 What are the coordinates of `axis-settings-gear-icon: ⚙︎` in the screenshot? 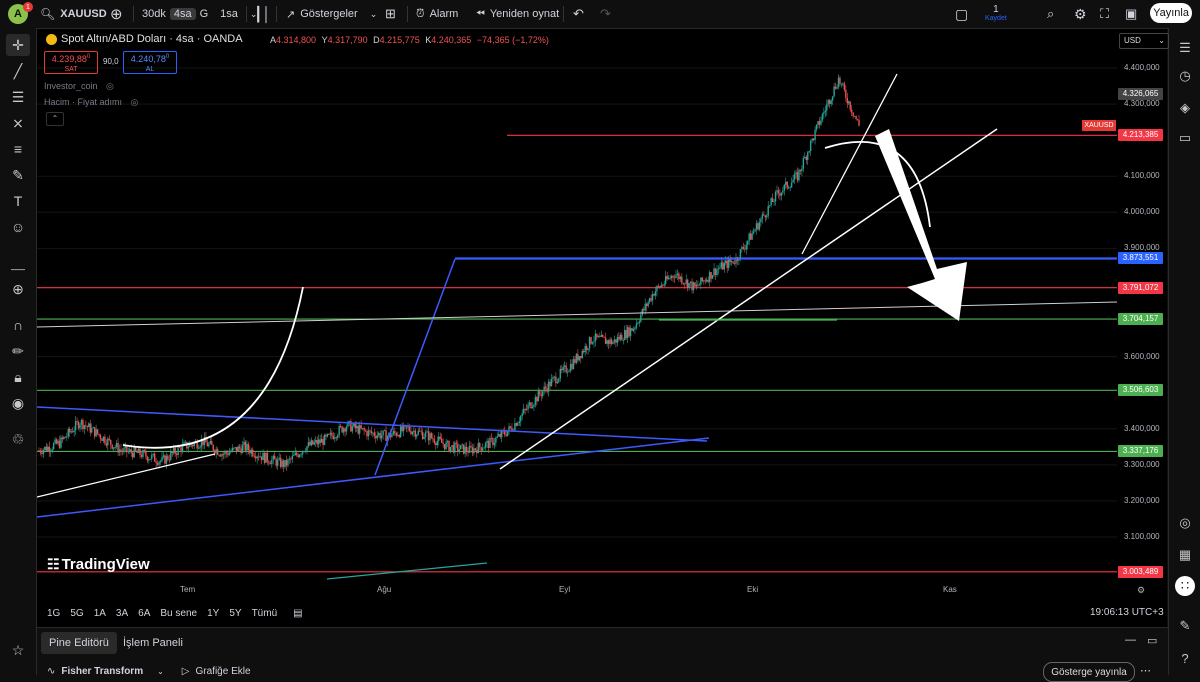 It's located at (1141, 590).